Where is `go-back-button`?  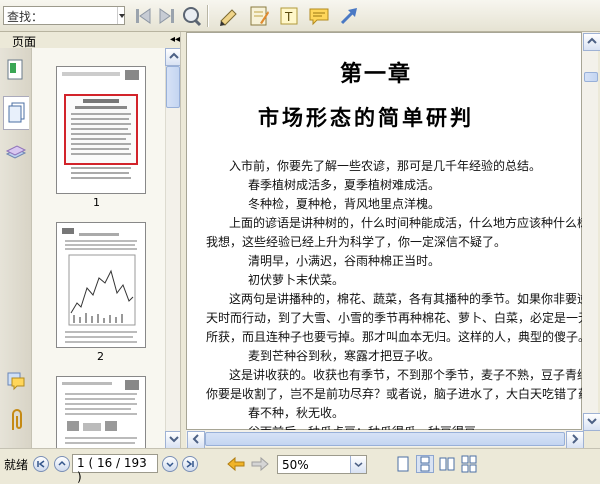 go-back-button is located at coordinates (236, 464).